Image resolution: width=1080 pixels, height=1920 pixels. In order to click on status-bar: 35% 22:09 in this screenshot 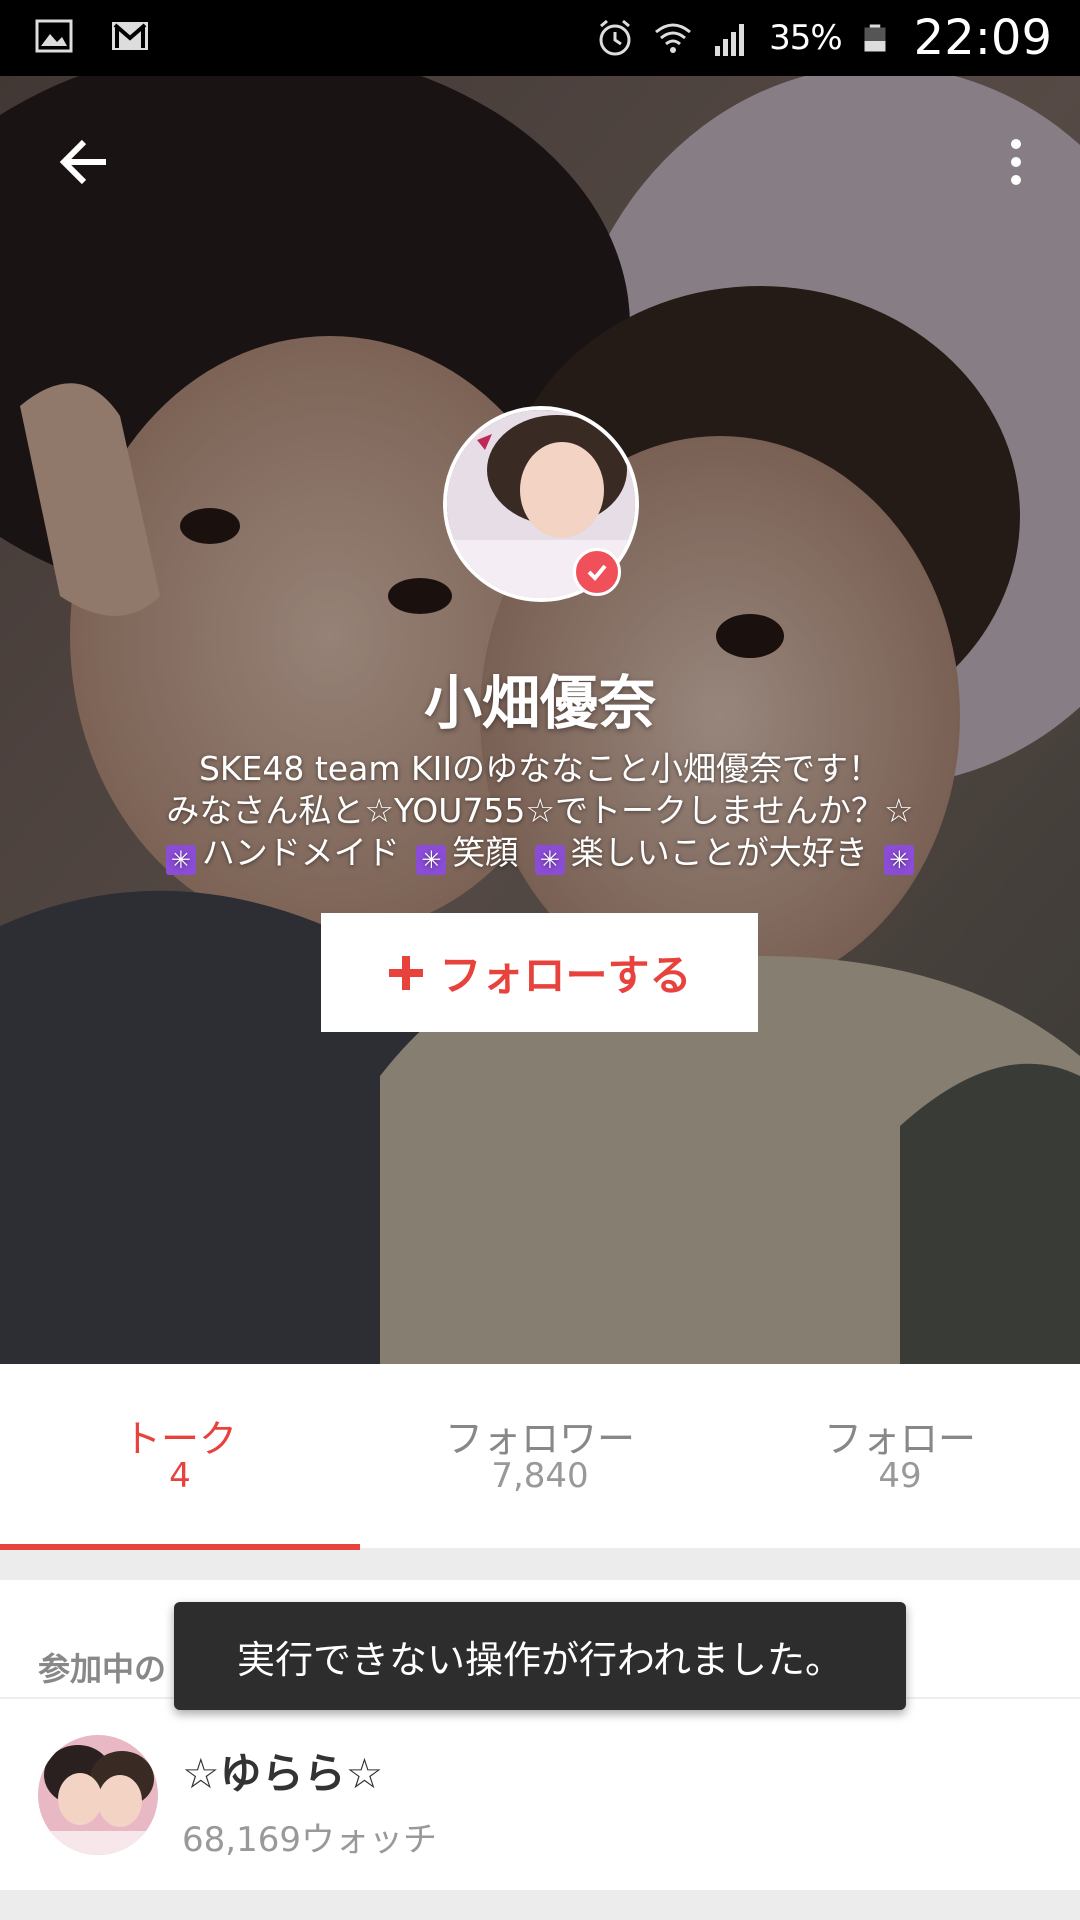, I will do `click(540, 38)`.